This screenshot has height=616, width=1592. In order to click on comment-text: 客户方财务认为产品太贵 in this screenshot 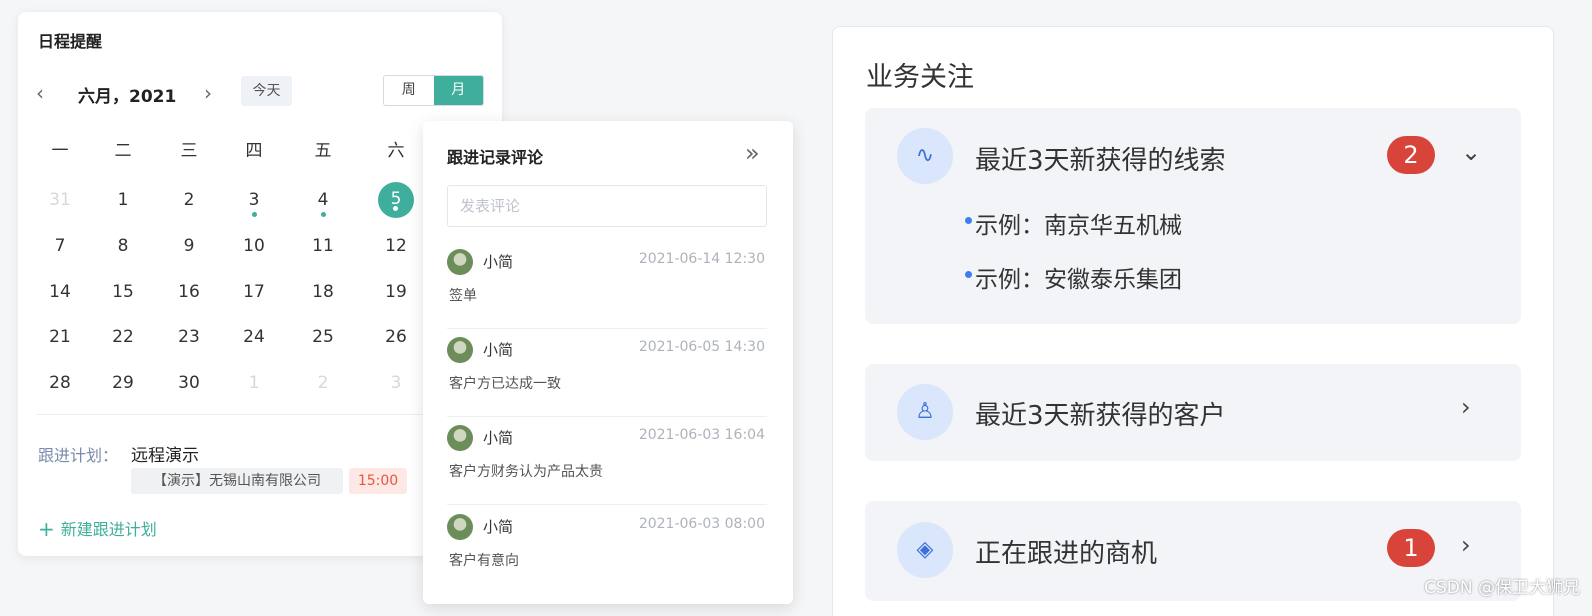, I will do `click(526, 472)`.